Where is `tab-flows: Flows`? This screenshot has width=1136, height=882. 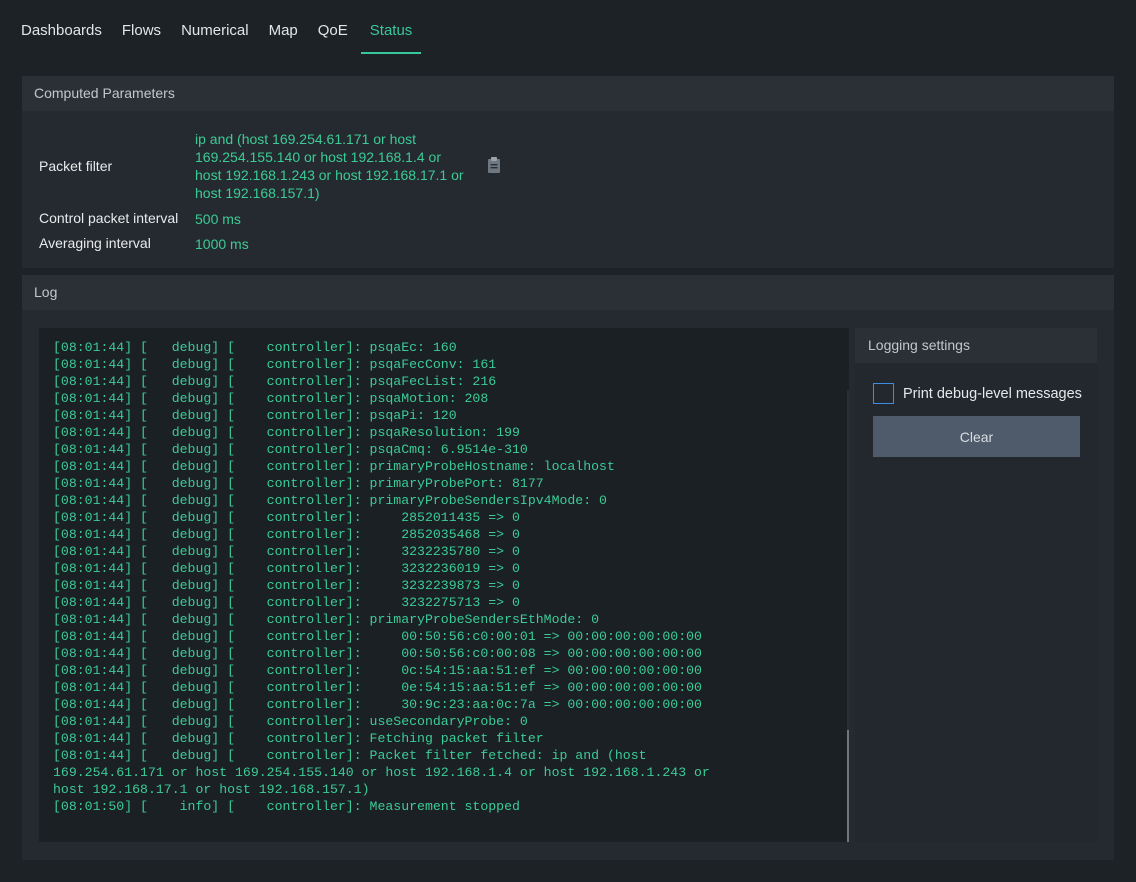 tab-flows: Flows is located at coordinates (141, 33).